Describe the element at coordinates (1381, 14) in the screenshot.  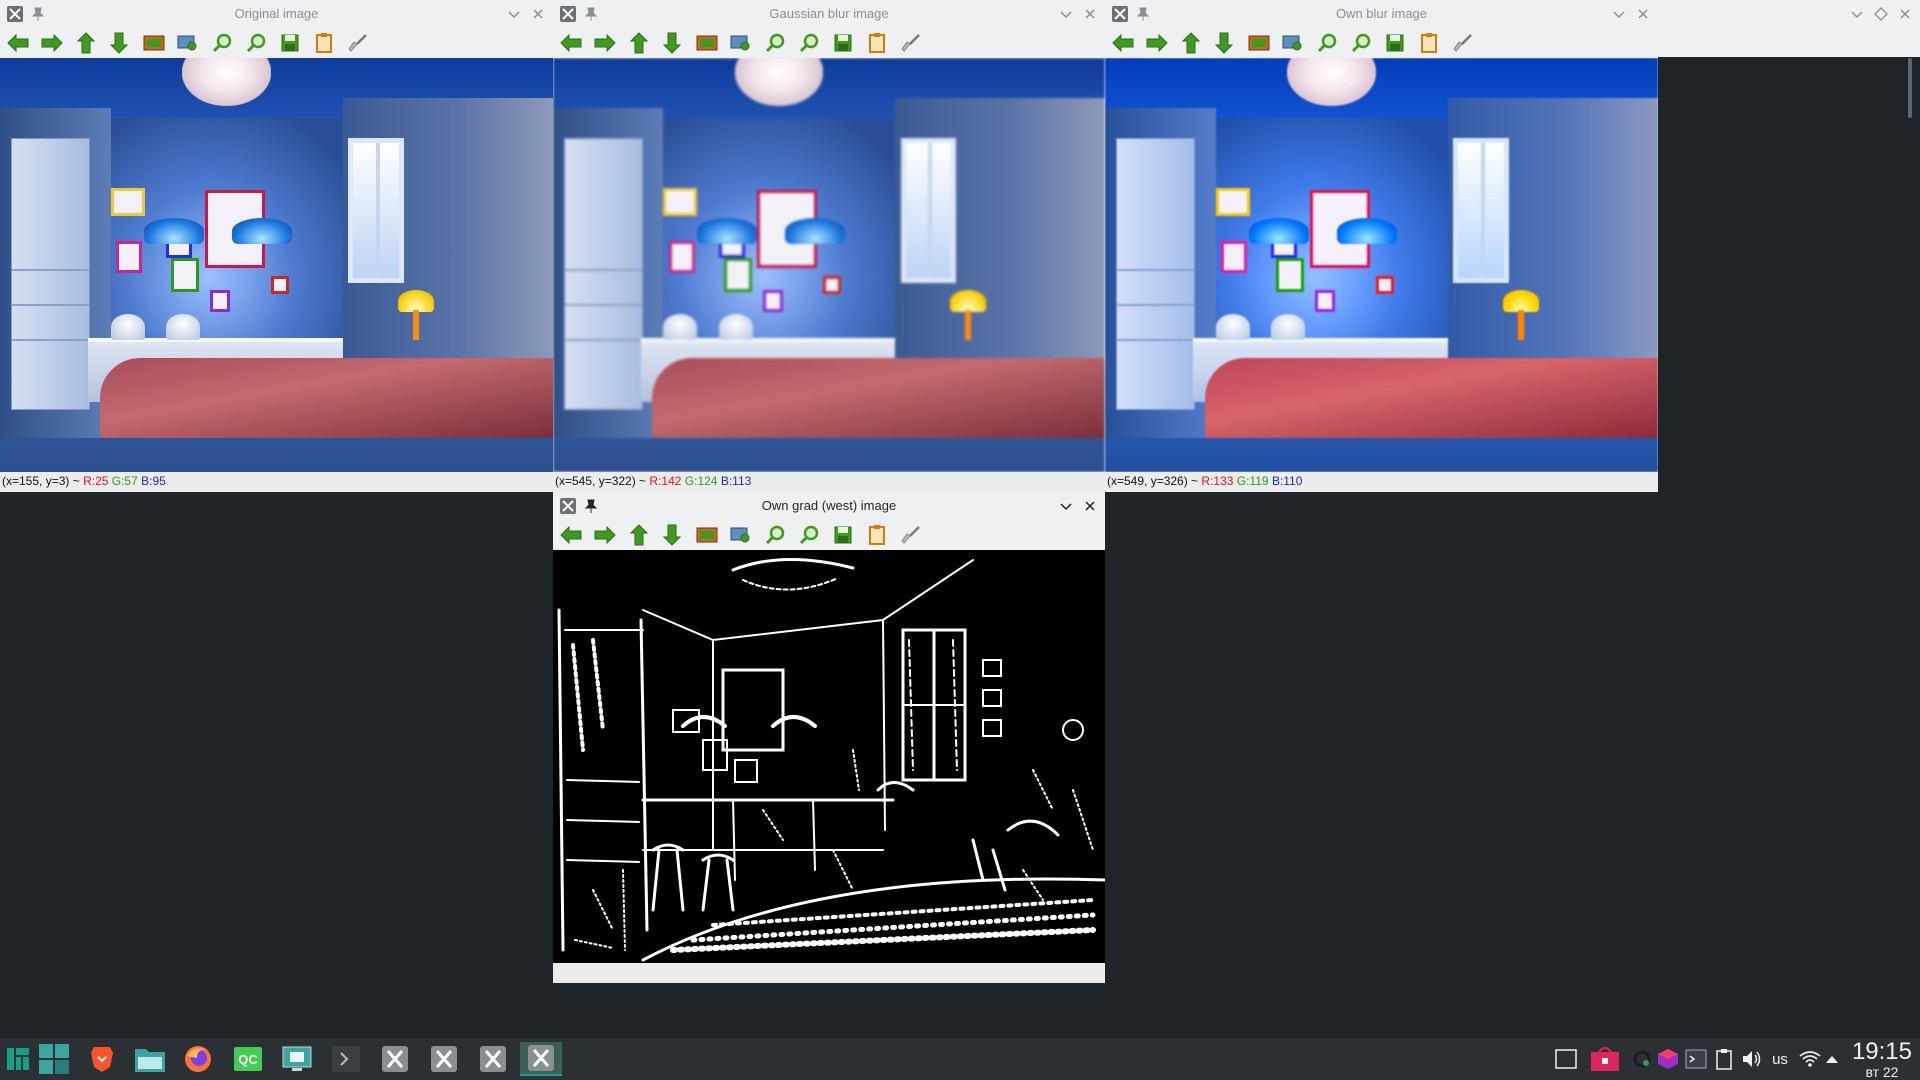
I see `titlebar: Own blur image` at that location.